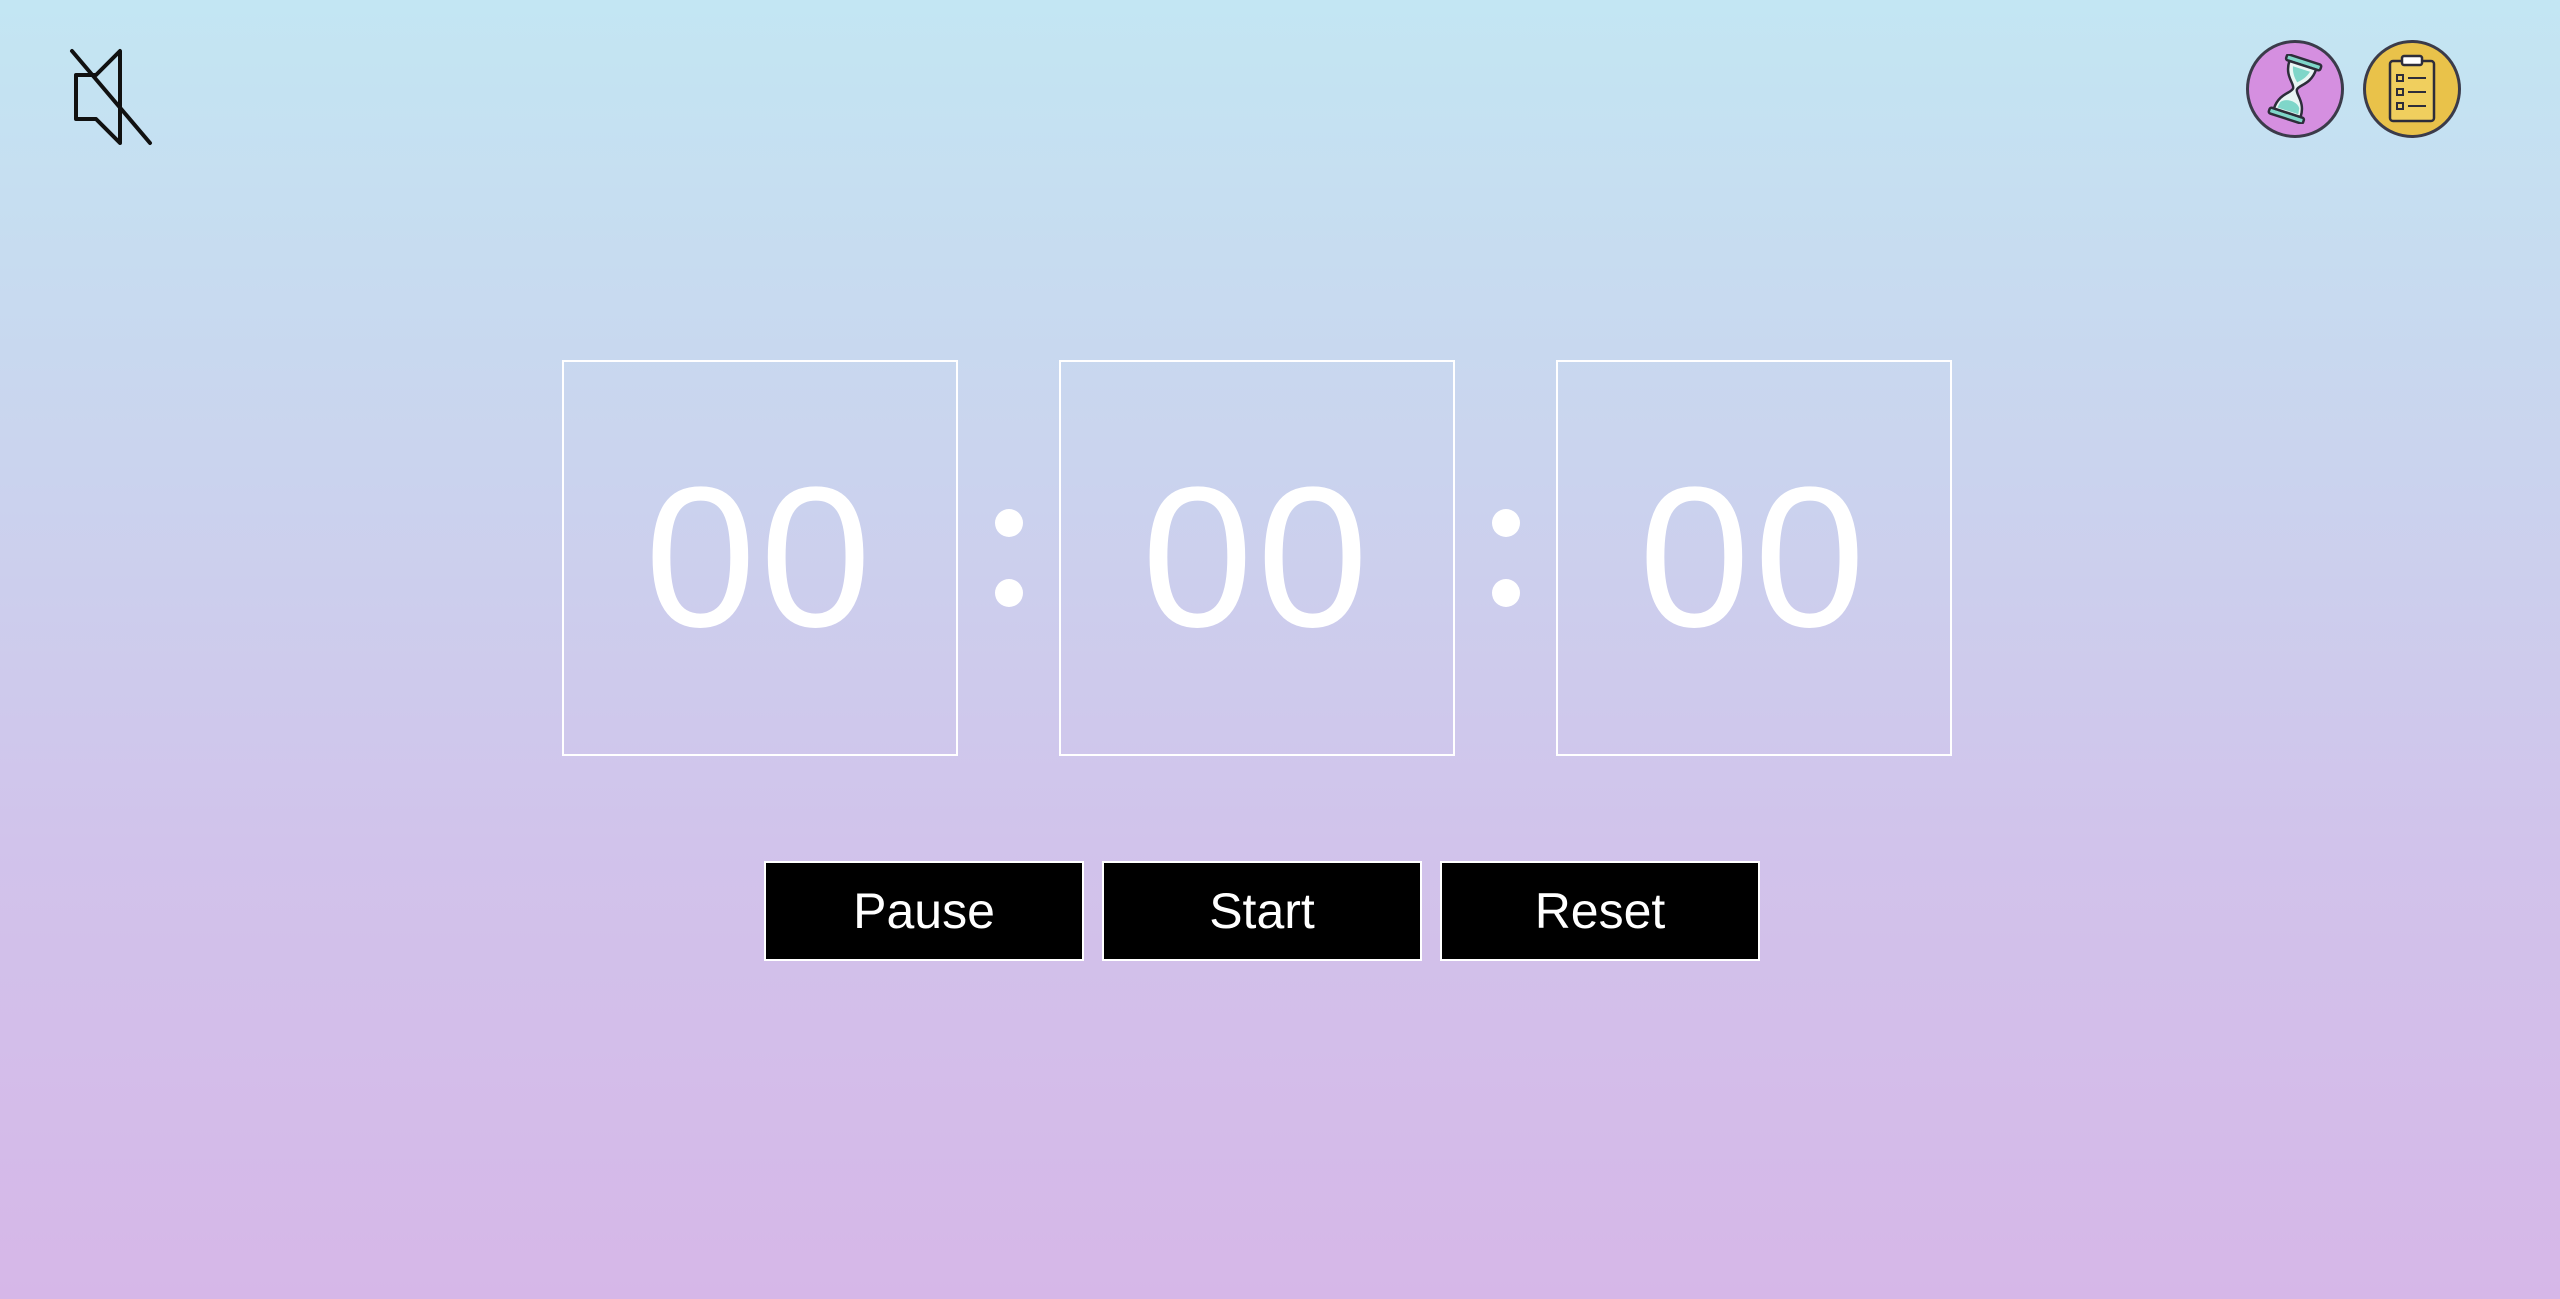 This screenshot has width=2560, height=1299. I want to click on tasks-button, so click(2412, 89).